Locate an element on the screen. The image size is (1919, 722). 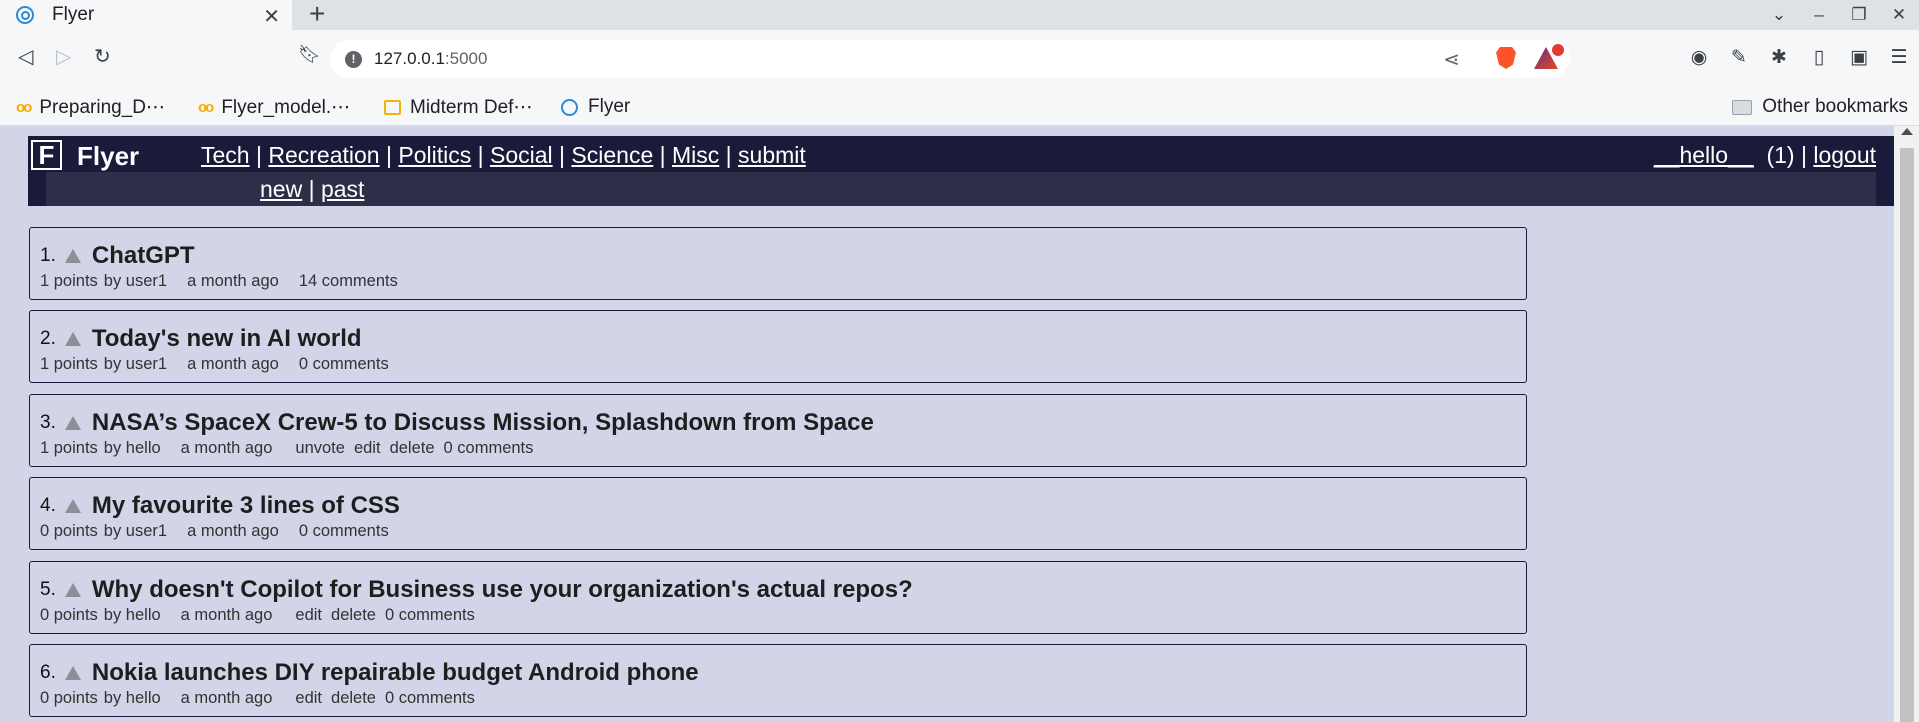
sub-nav-bar: new | past is located at coordinates (961, 189).